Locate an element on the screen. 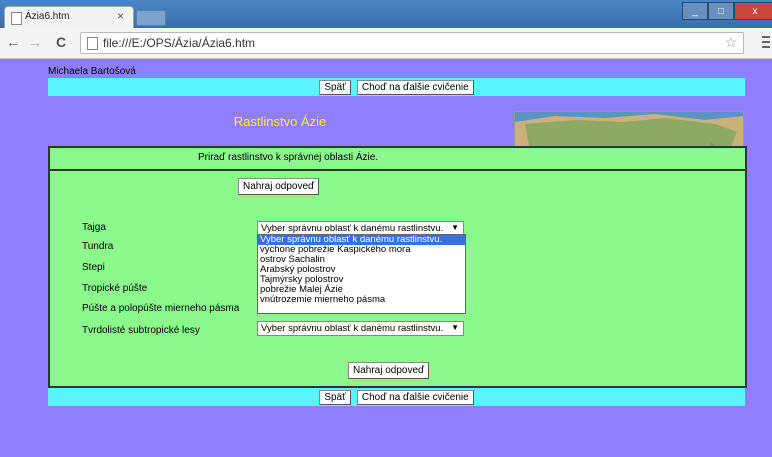  star-icon: ☆ is located at coordinates (730, 42).